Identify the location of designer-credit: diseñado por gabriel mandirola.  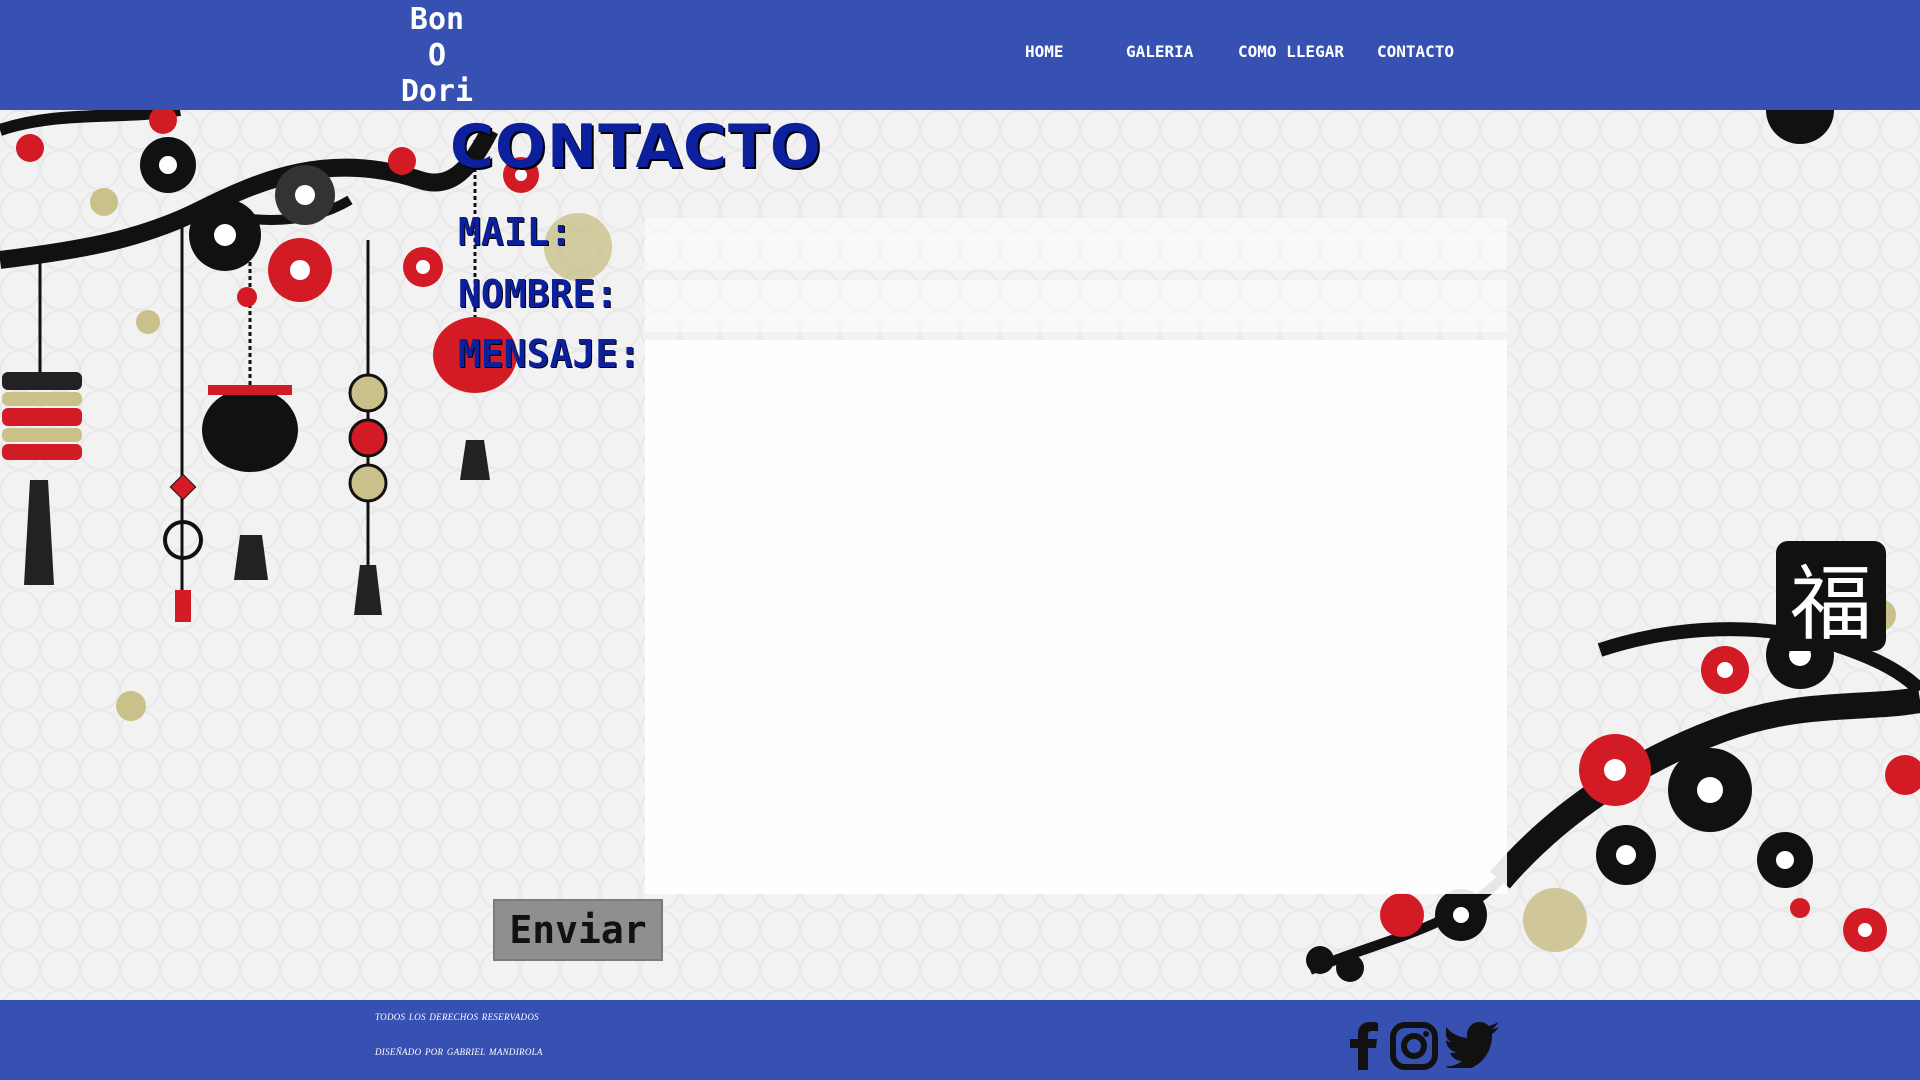
(459, 1050).